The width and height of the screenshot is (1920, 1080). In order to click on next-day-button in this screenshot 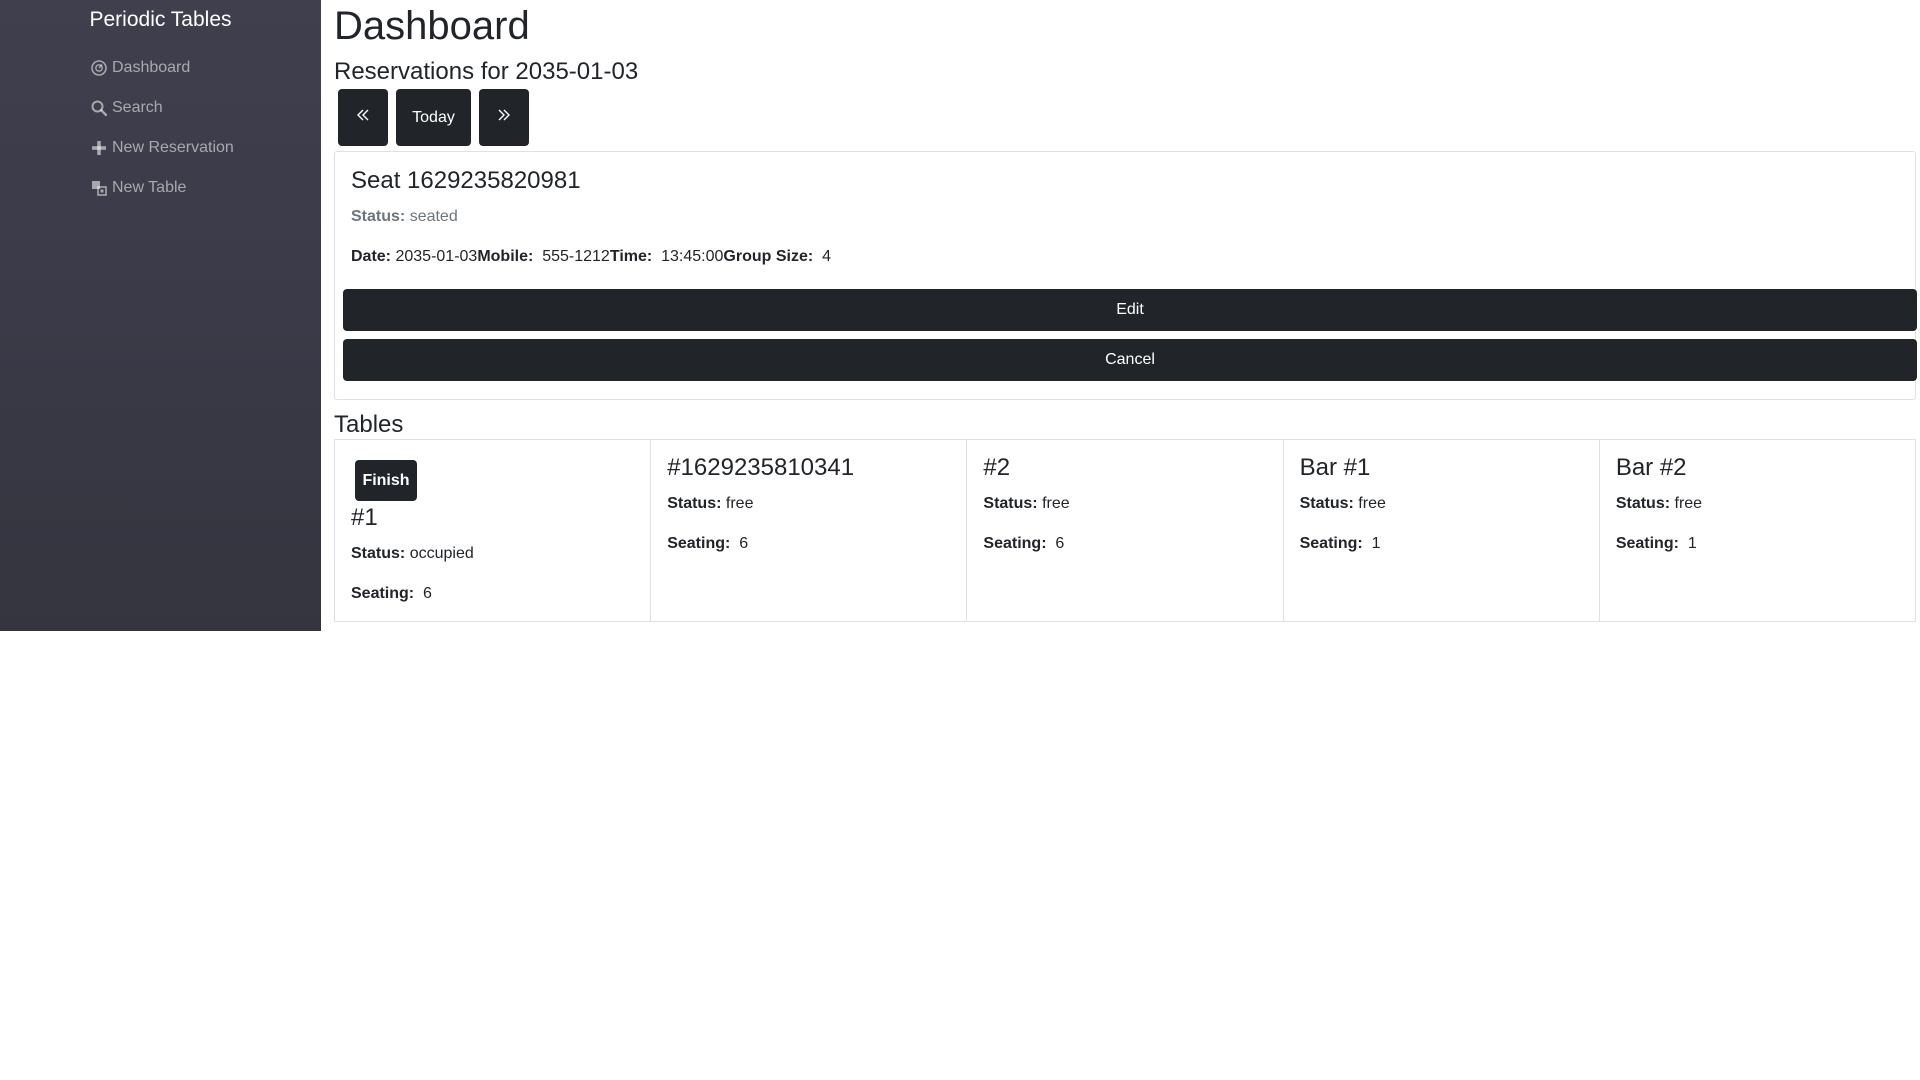, I will do `click(504, 117)`.